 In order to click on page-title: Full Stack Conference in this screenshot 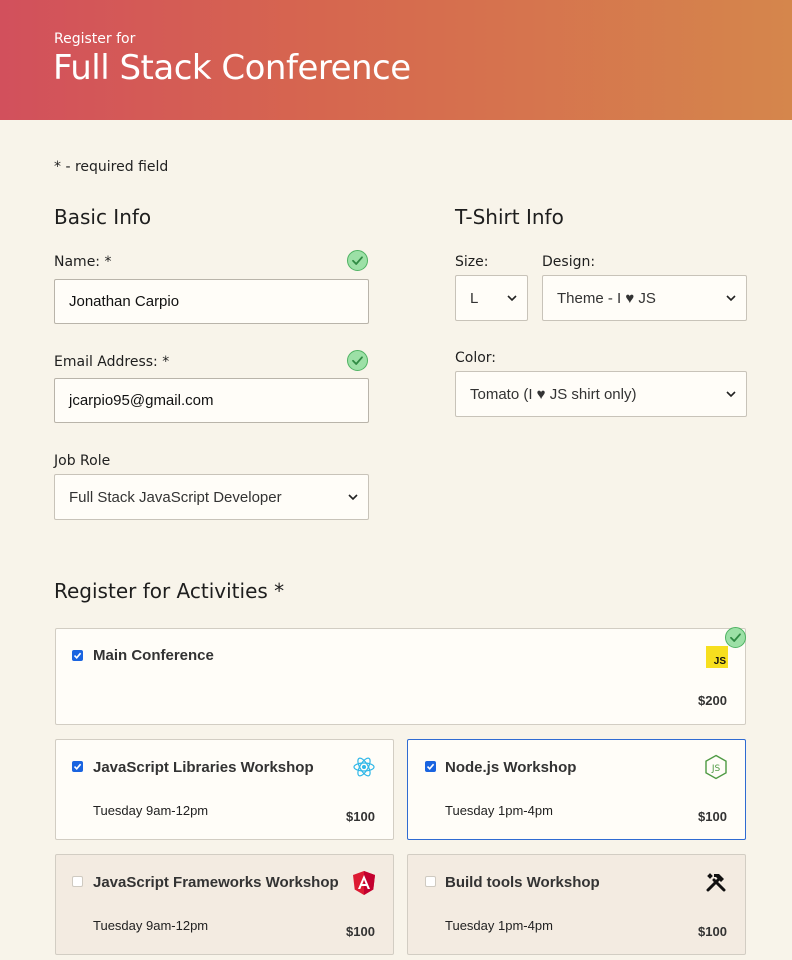, I will do `click(232, 68)`.